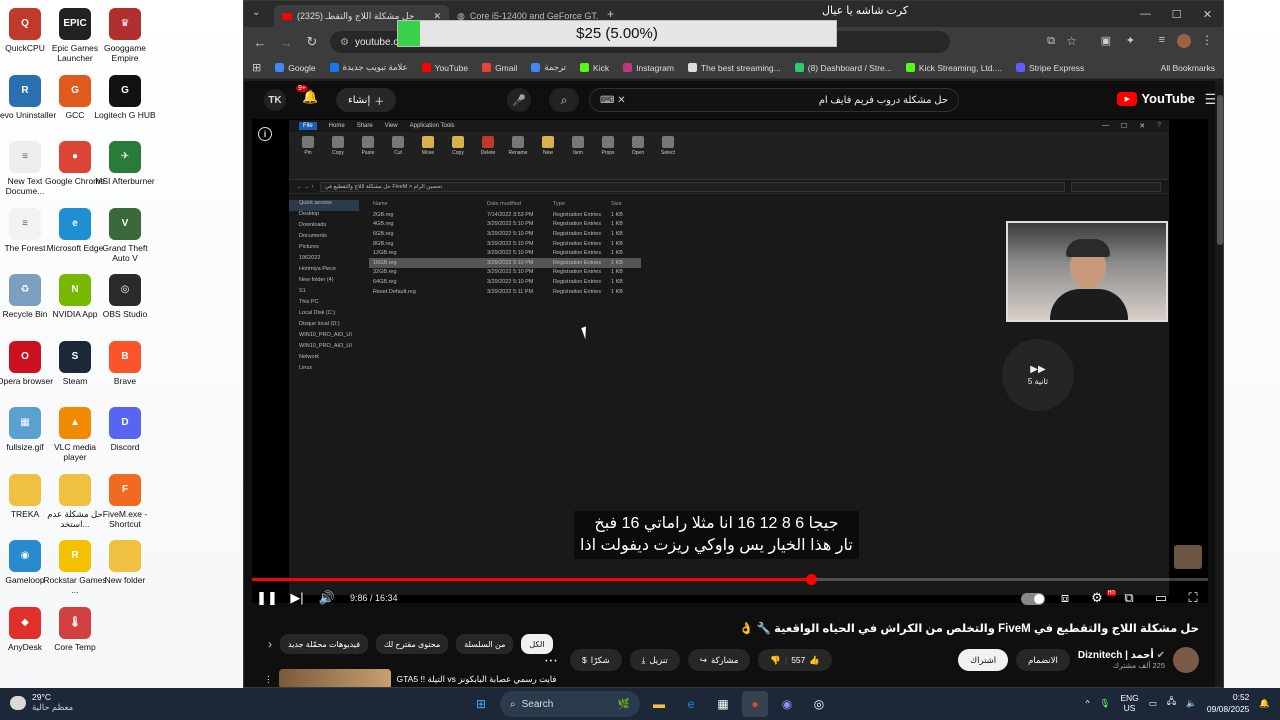 The height and width of the screenshot is (720, 1280). I want to click on notifications-bell-icon: 🔔 9+, so click(307, 95).